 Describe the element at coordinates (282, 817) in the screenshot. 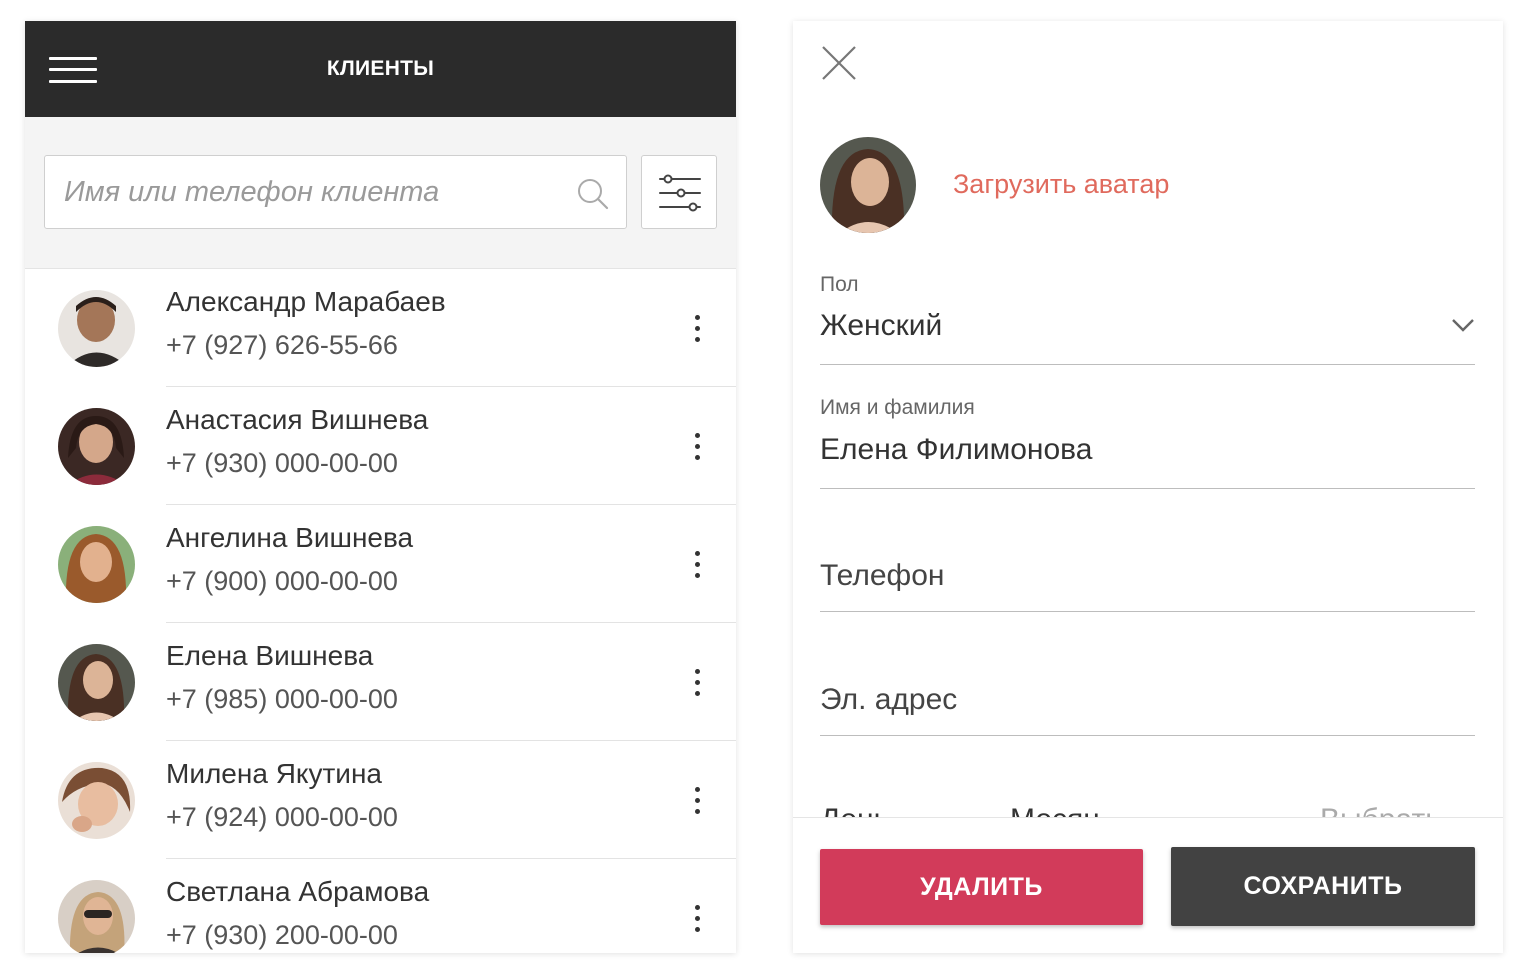

I see `client-phone: +7 (924) 000-00-00` at that location.